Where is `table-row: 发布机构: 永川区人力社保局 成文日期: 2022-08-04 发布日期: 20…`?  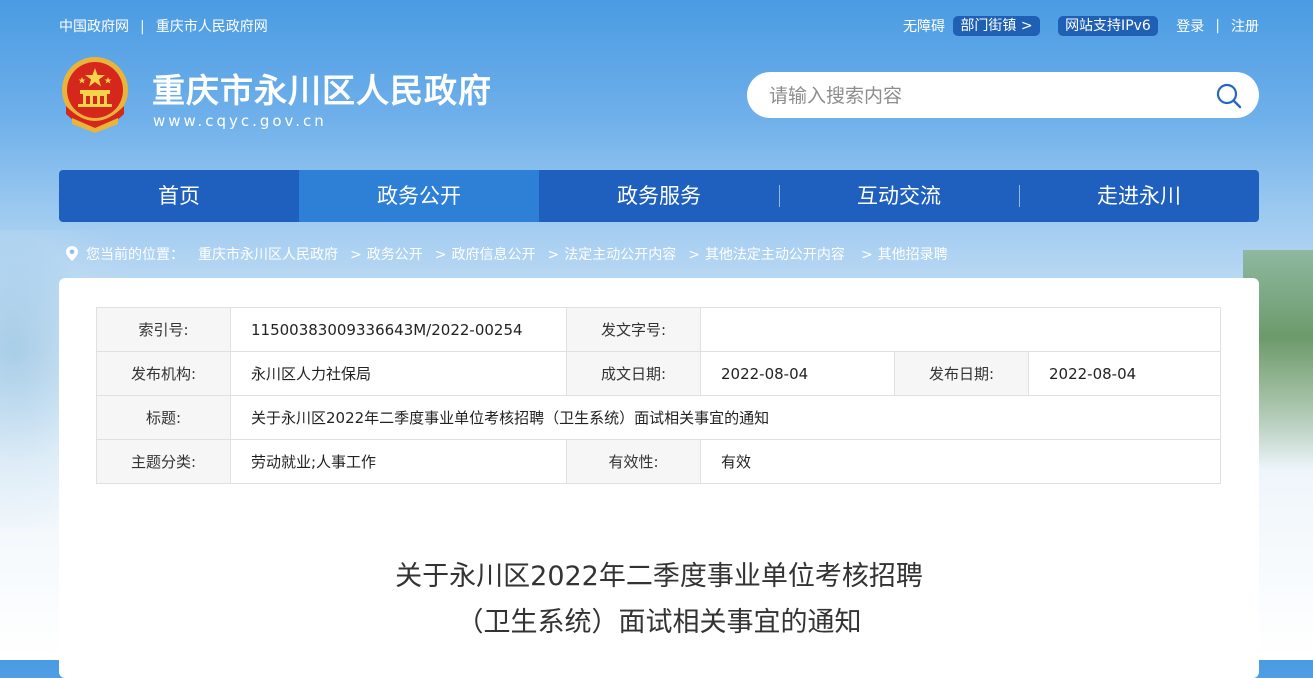
table-row: 发布机构: 永川区人力社保局 成文日期: 2022-08-04 发布日期: 20… is located at coordinates (658, 373).